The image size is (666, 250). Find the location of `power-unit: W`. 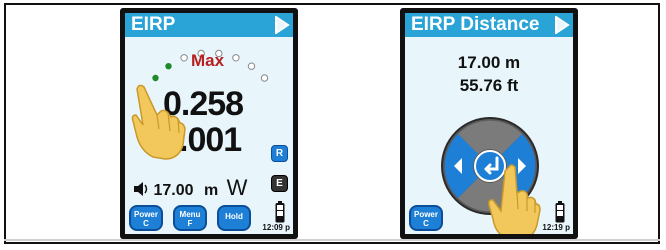

power-unit: W is located at coordinates (237, 187).